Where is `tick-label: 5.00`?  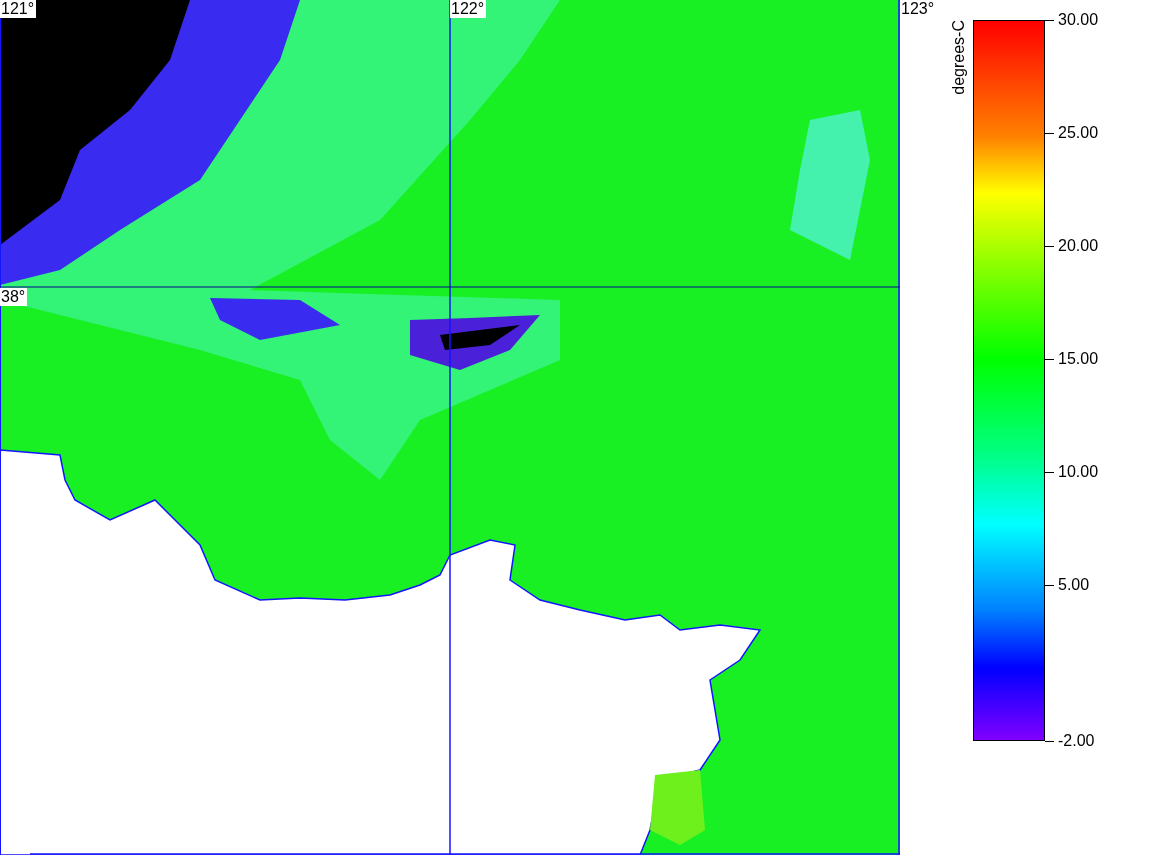
tick-label: 5.00 is located at coordinates (1074, 585).